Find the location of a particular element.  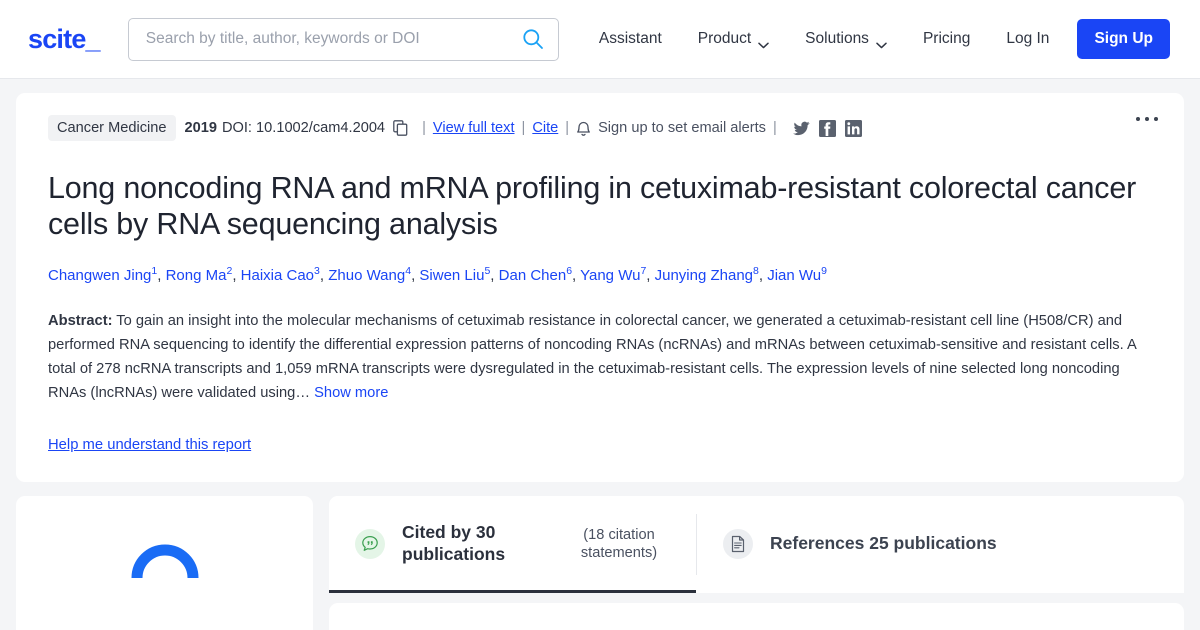

quote-bubble-icon is located at coordinates (370, 544).